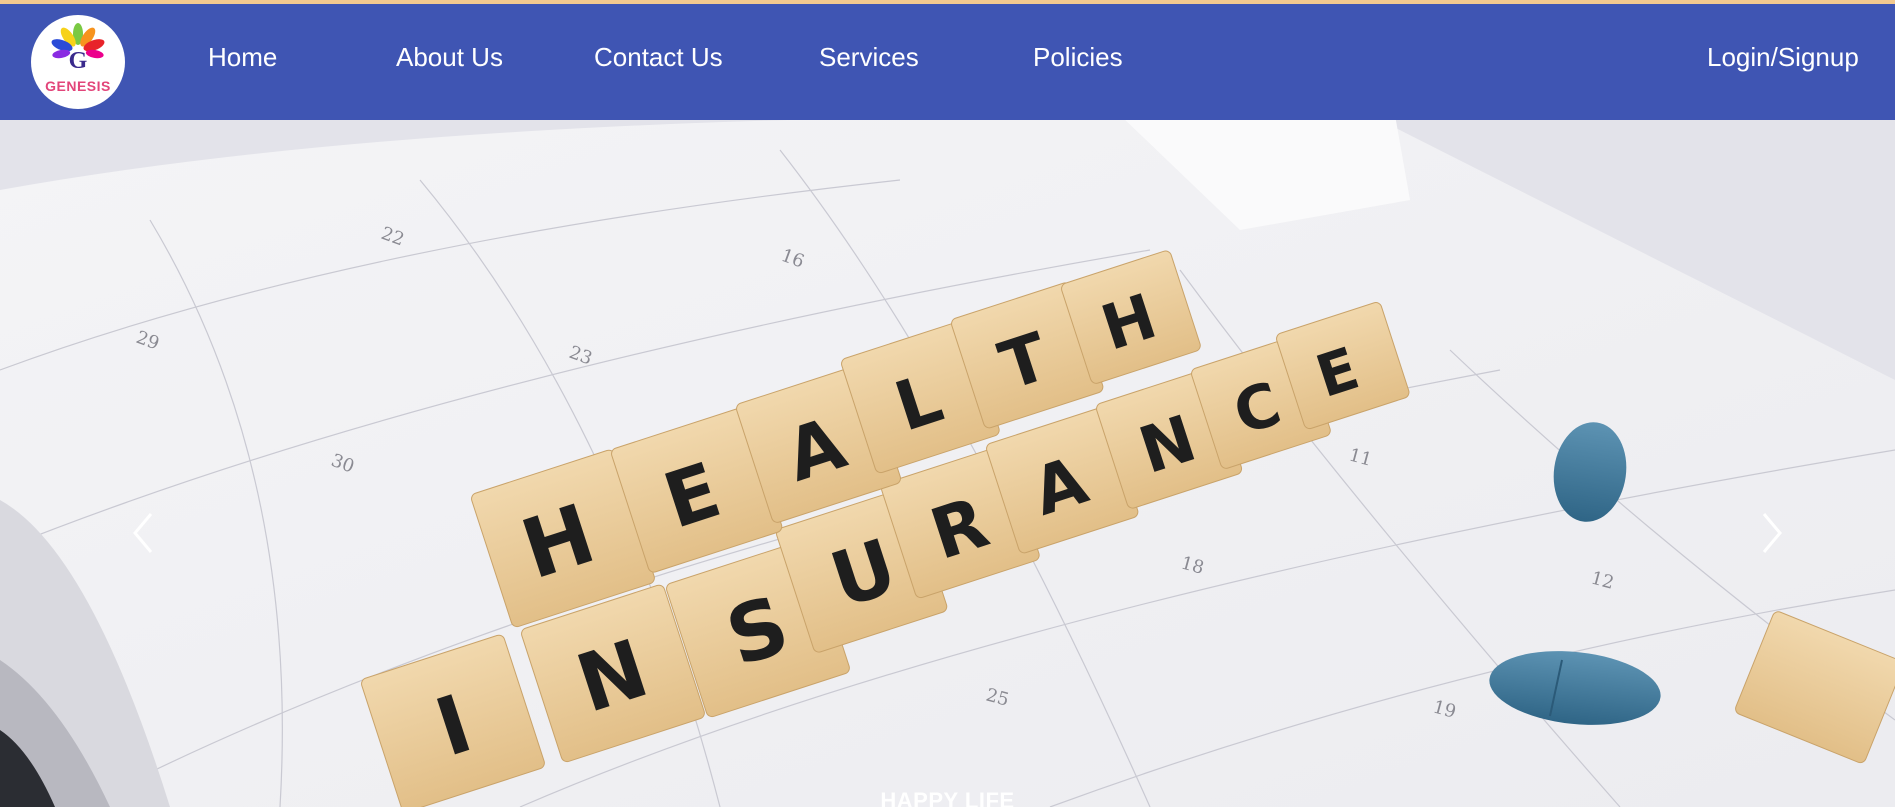  Describe the element at coordinates (658, 57) in the screenshot. I see `nav-contact-link: Contact Us` at that location.